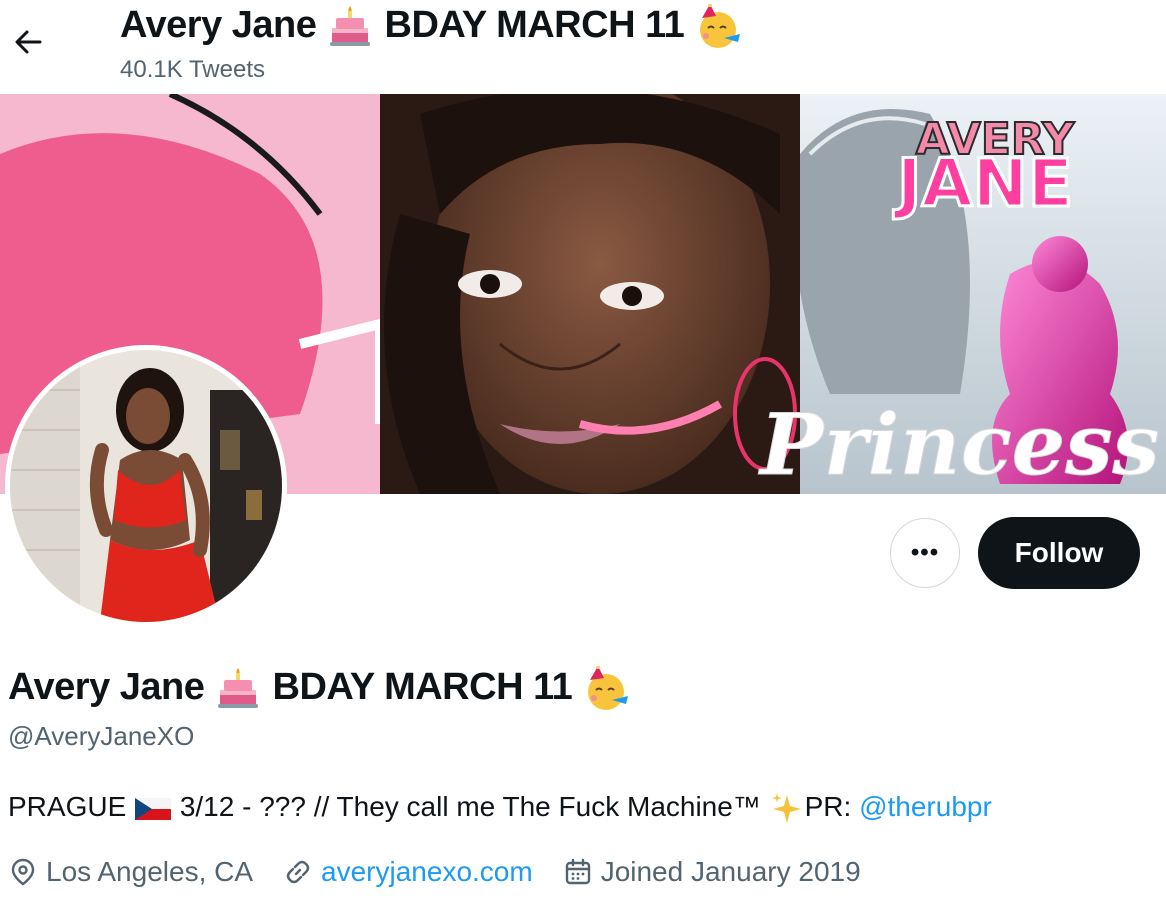 This screenshot has height=910, width=1166. Describe the element at coordinates (959, 444) in the screenshot. I see `banner-script-text: Princess` at that location.